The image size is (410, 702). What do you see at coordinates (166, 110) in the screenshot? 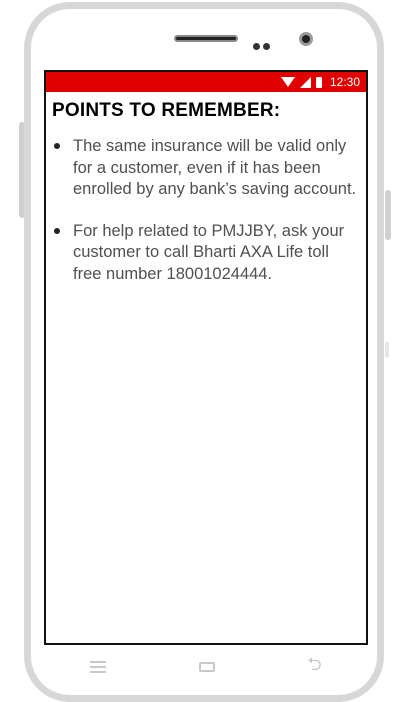
I see `page-title: POINTS TO REMEMBER:` at bounding box center [166, 110].